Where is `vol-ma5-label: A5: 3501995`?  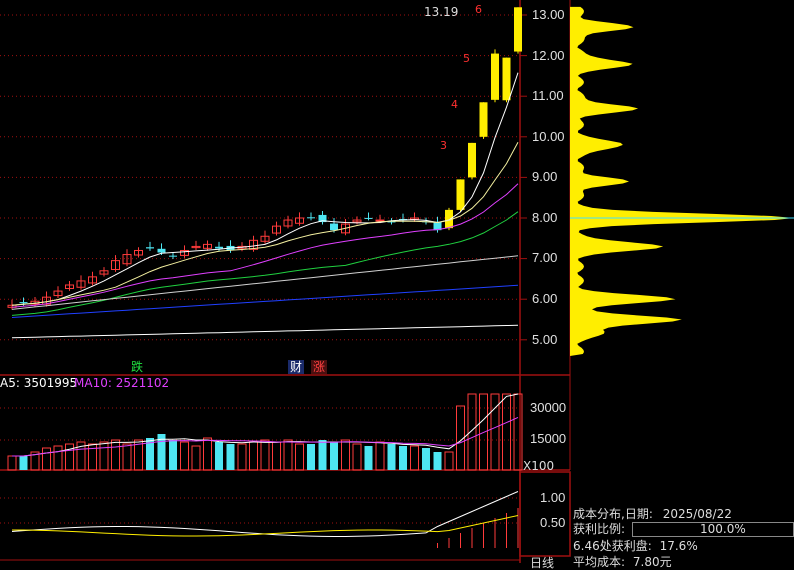
vol-ma5-label: A5: 3501995 is located at coordinates (39, 383).